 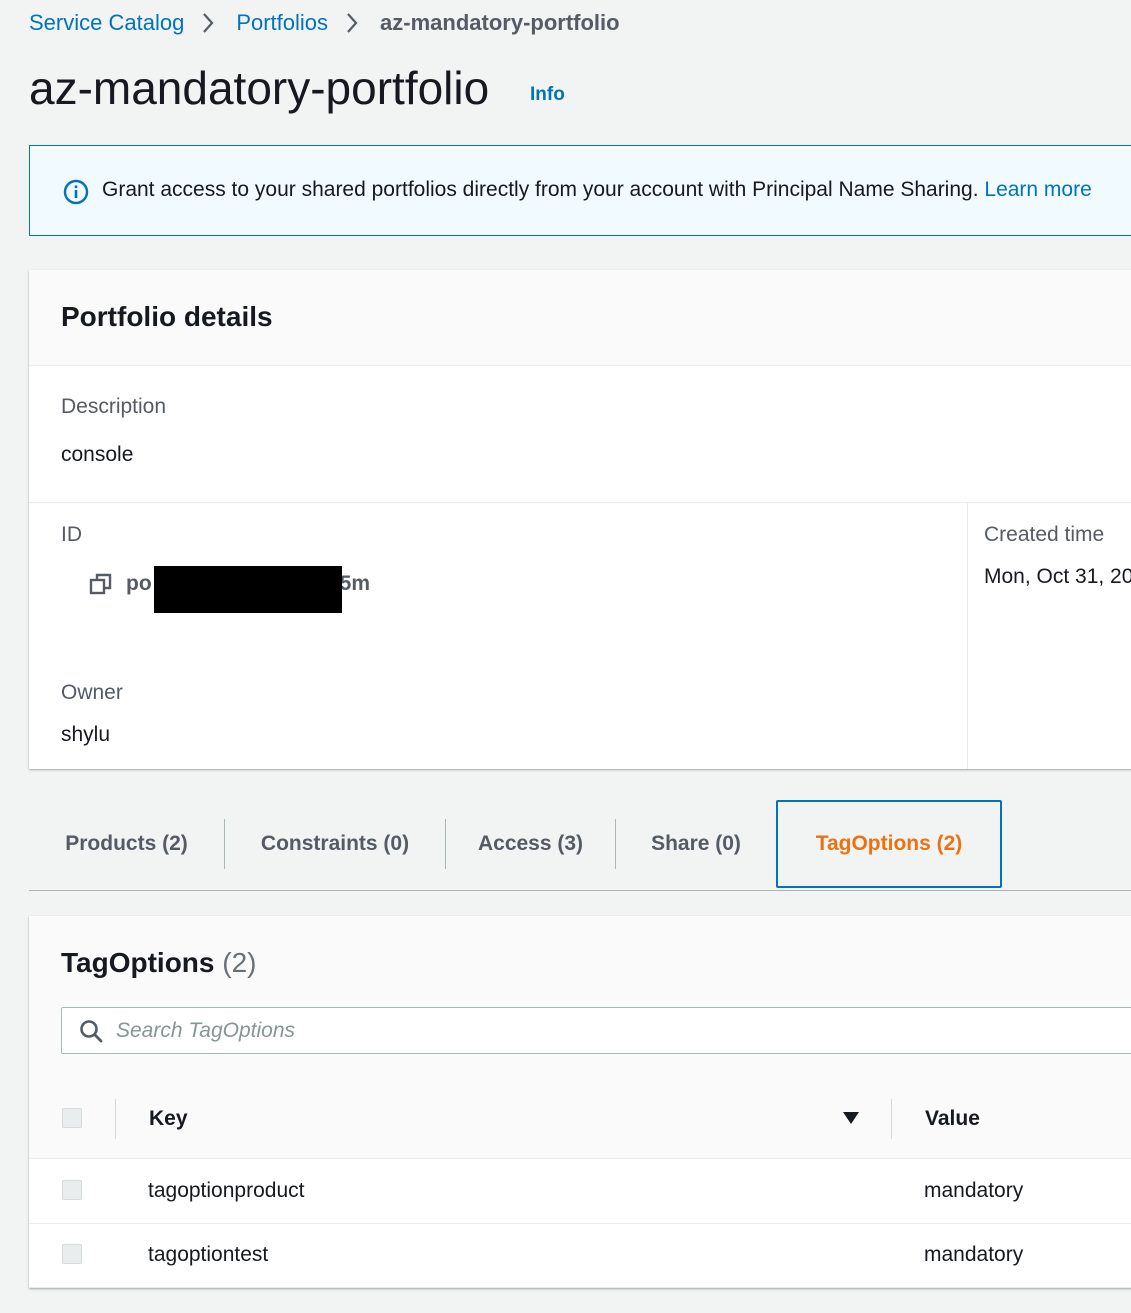 What do you see at coordinates (889, 844) in the screenshot?
I see `tab-tagoptions: TagOptions (2)` at bounding box center [889, 844].